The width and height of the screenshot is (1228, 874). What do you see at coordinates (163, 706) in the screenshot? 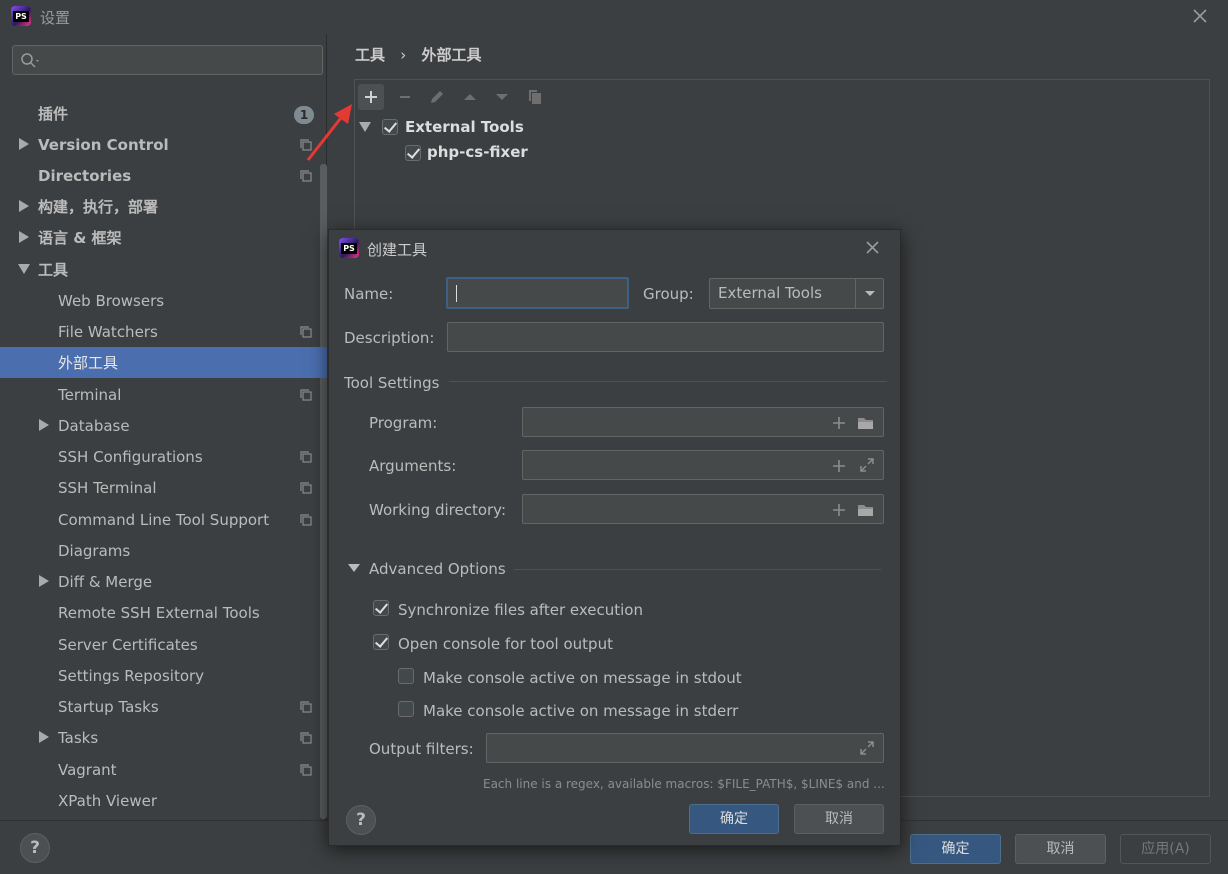
I see `sidebar-item-startup-tasks: Startup Tasks` at bounding box center [163, 706].